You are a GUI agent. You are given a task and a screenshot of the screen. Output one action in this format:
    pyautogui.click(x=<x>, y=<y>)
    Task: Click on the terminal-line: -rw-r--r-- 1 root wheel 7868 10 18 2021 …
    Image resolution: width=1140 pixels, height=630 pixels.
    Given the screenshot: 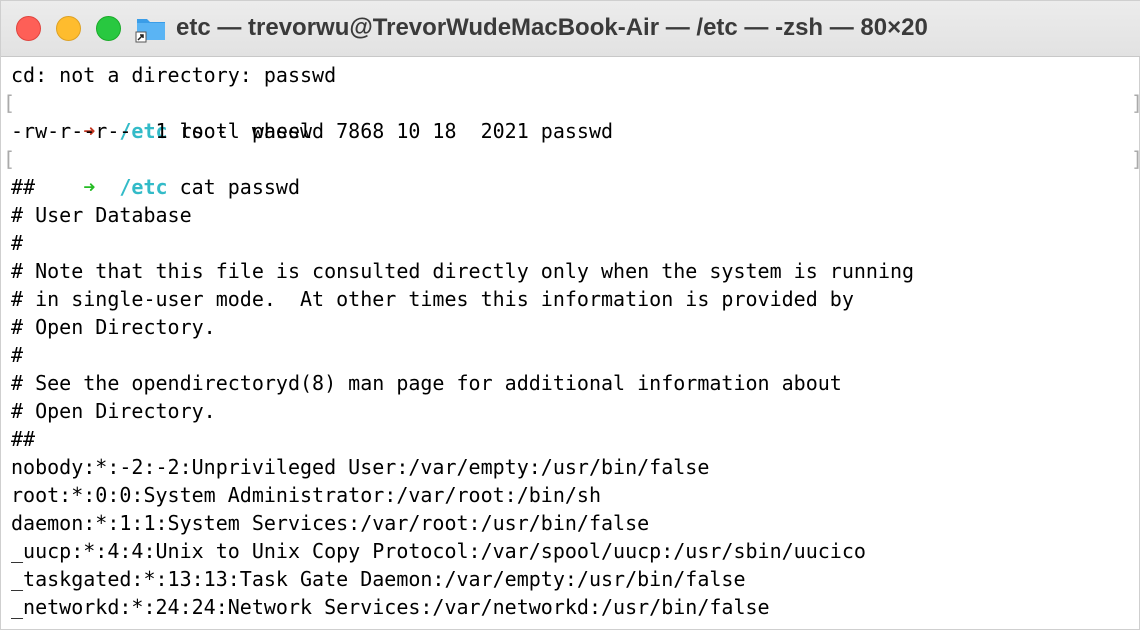 What is the action you would take?
    pyautogui.click(x=312, y=131)
    